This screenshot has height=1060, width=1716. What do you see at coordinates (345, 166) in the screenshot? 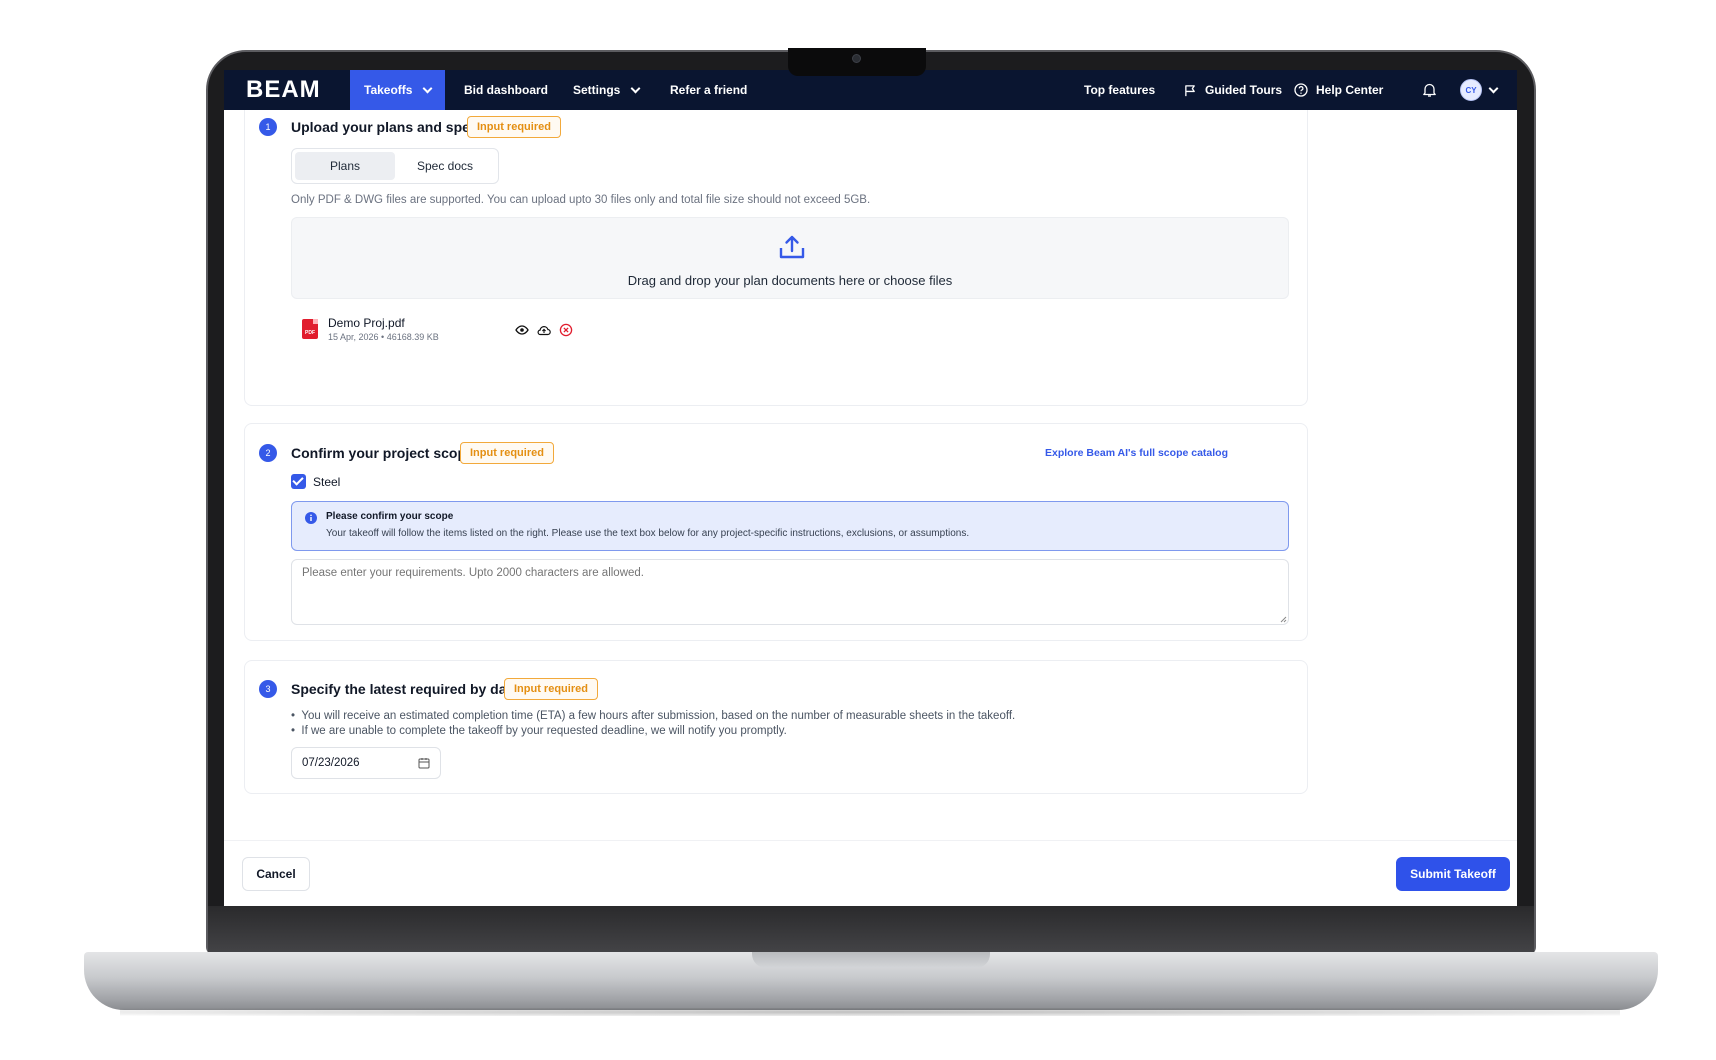
I see `tab-plans: Plans` at bounding box center [345, 166].